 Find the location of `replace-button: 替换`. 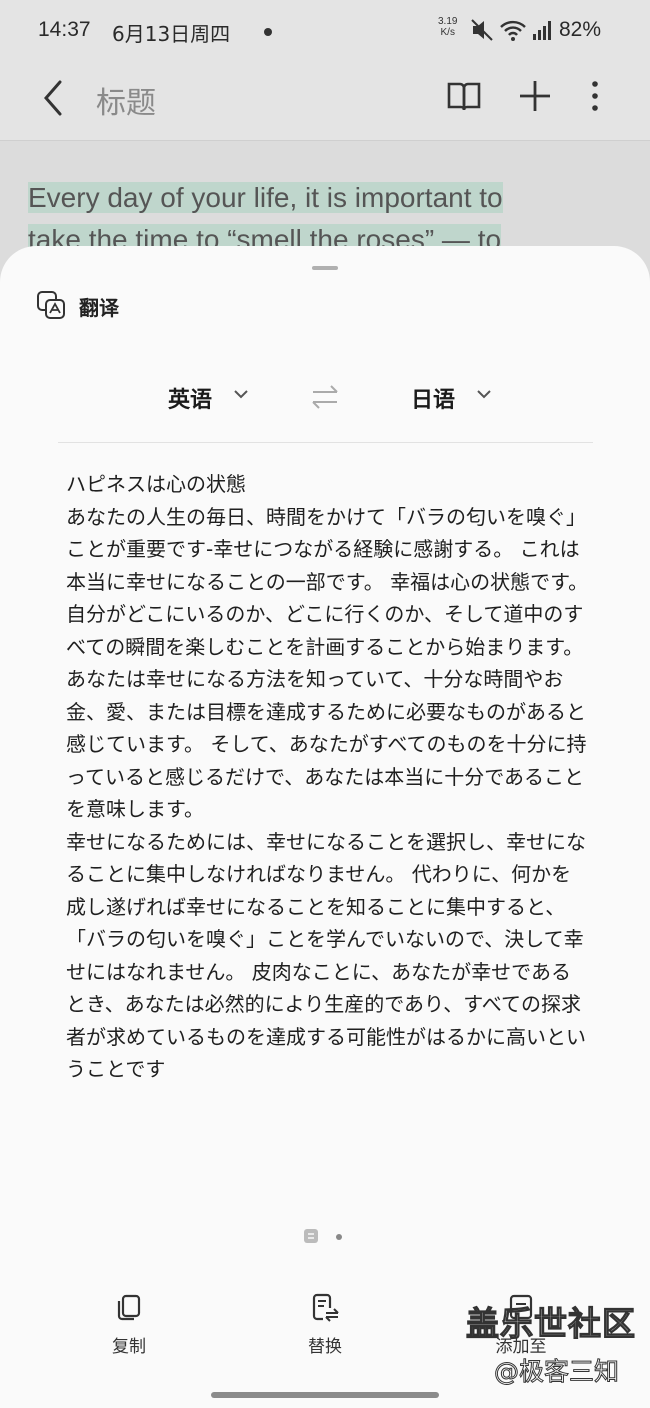

replace-button: 替换 is located at coordinates (325, 1324).